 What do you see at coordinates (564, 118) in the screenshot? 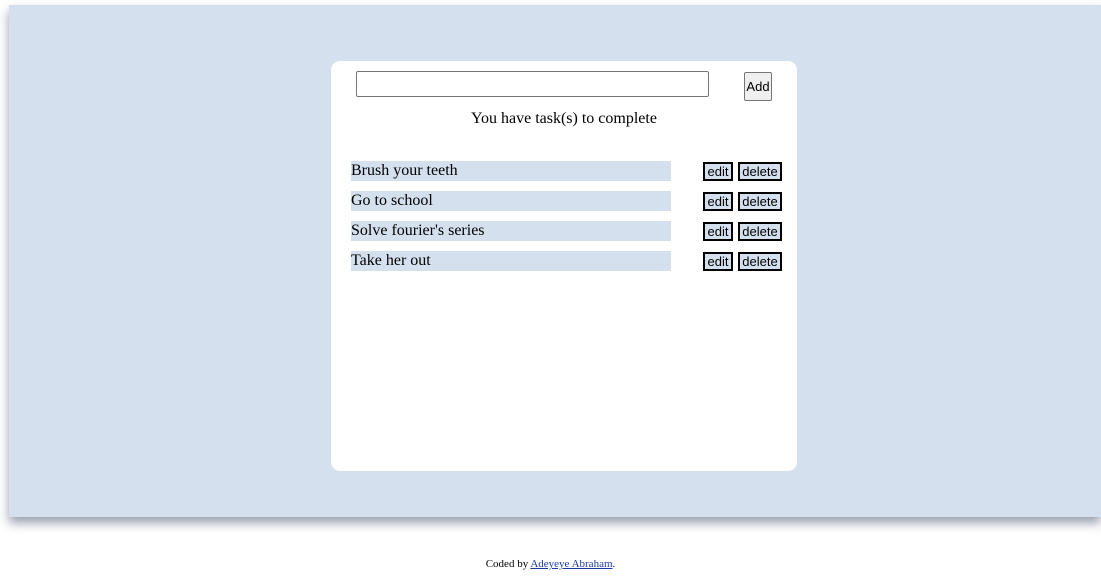
I see `task-status-text: You have task(s) to complete` at bounding box center [564, 118].